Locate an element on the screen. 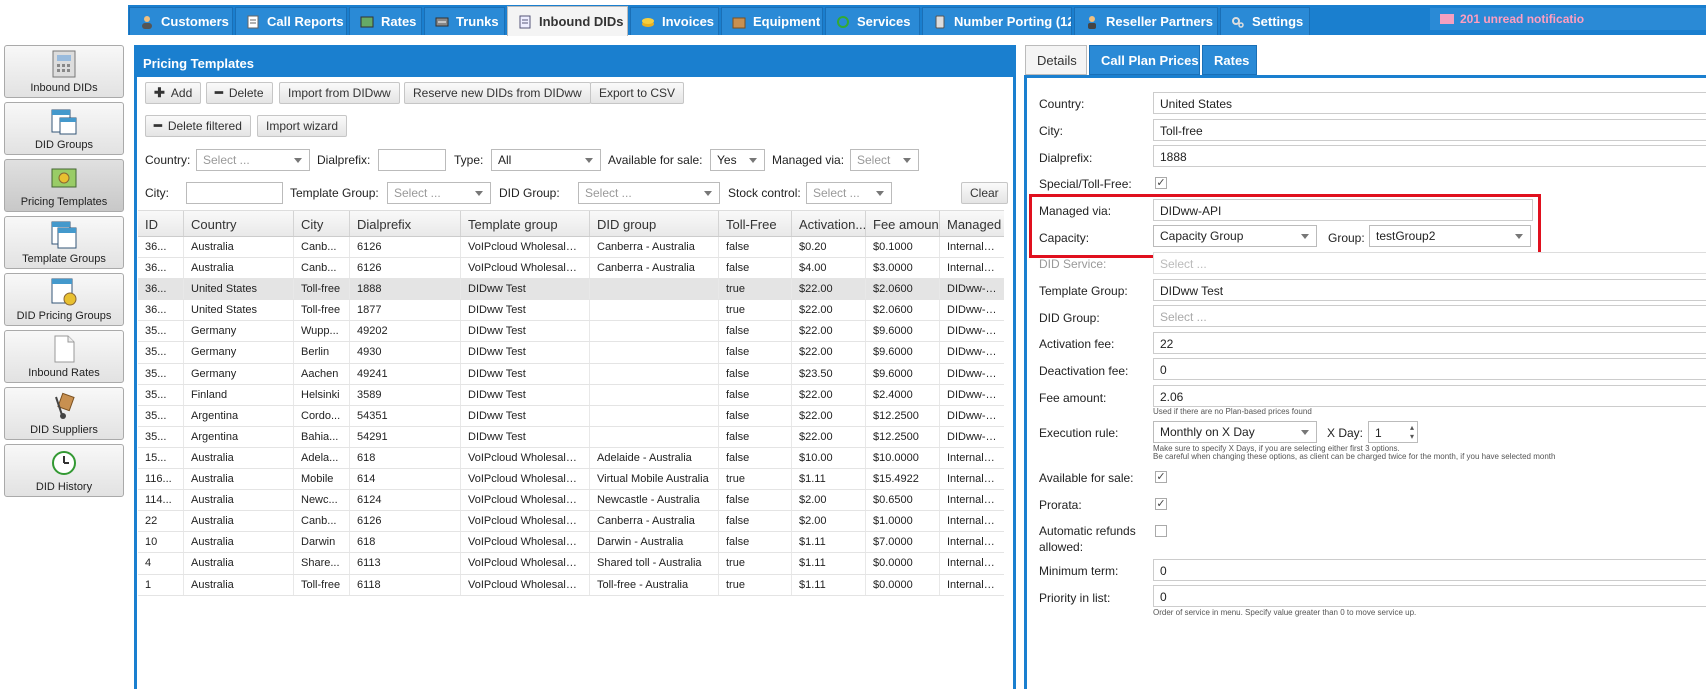  special-toll-free-checkbox: ✓ is located at coordinates (1161, 183).